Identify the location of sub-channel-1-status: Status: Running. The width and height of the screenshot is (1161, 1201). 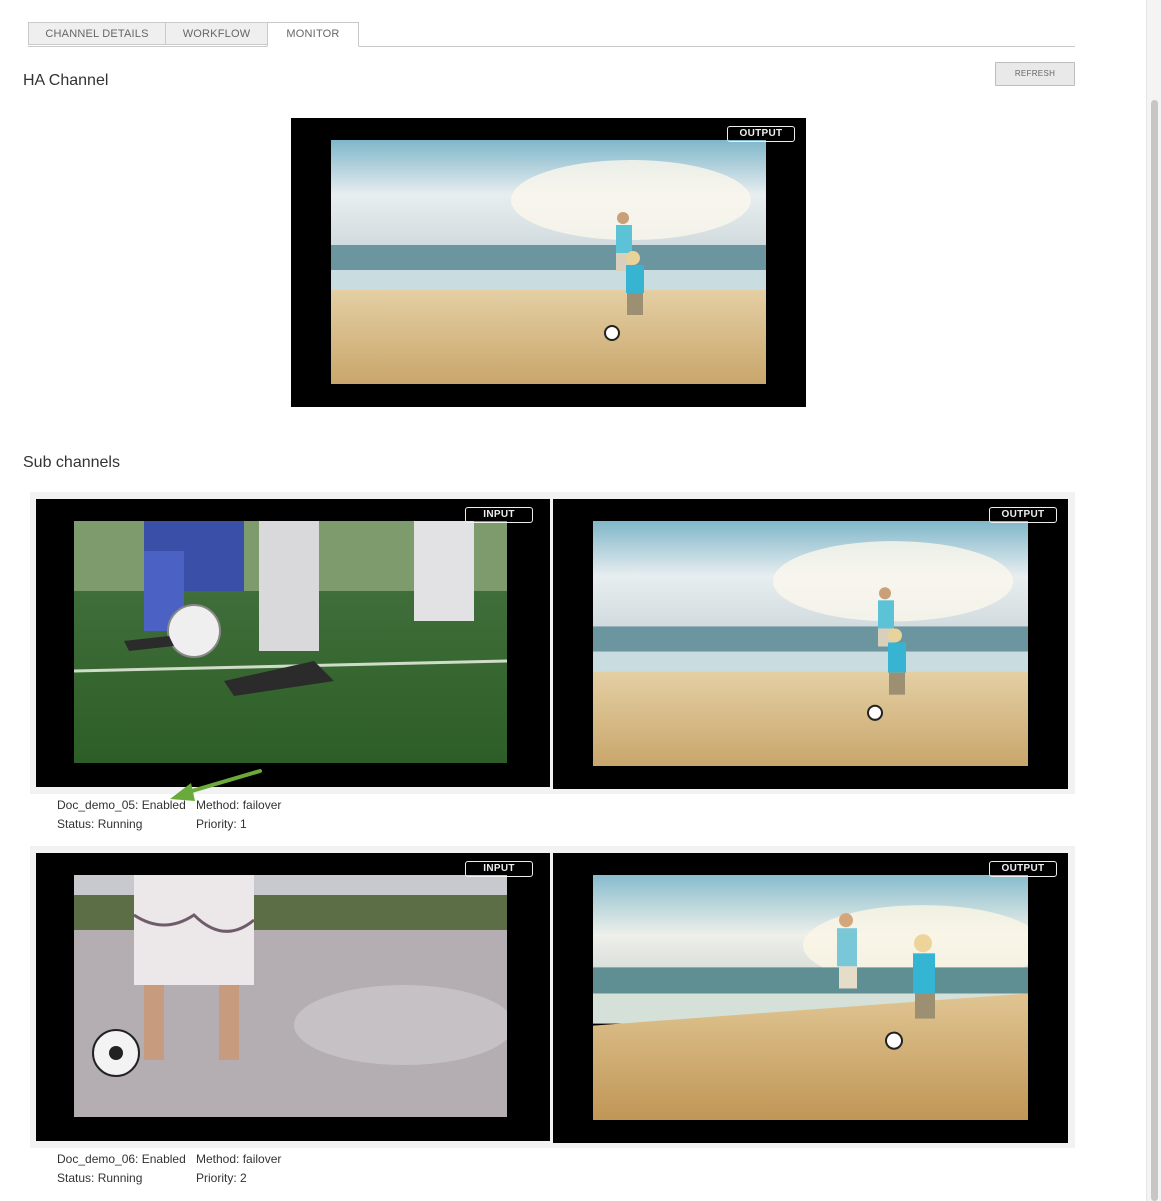
(100, 824).